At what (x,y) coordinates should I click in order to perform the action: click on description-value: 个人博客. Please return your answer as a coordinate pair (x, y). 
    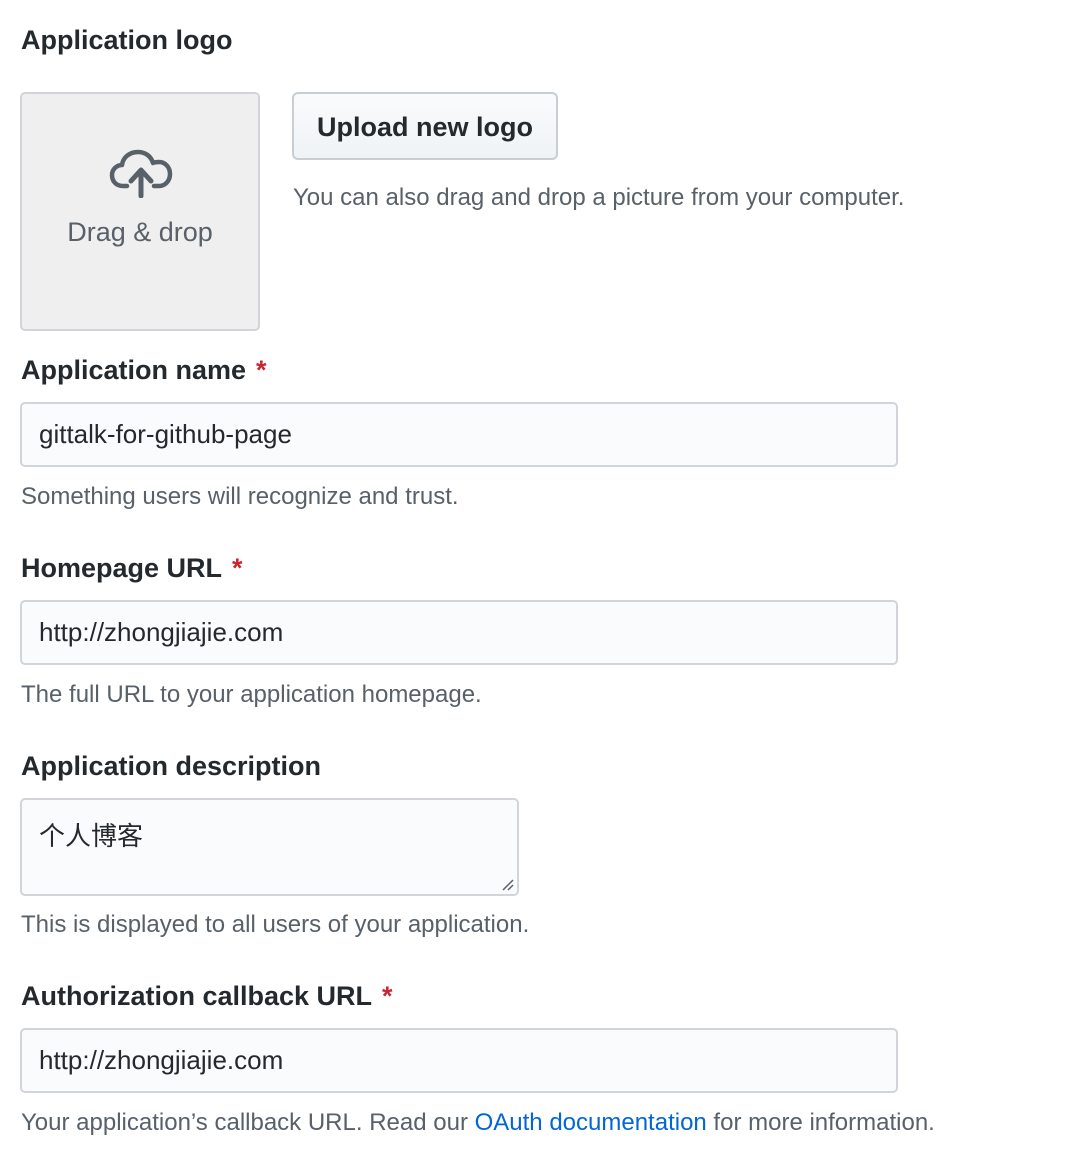
    Looking at the image, I should click on (91, 837).